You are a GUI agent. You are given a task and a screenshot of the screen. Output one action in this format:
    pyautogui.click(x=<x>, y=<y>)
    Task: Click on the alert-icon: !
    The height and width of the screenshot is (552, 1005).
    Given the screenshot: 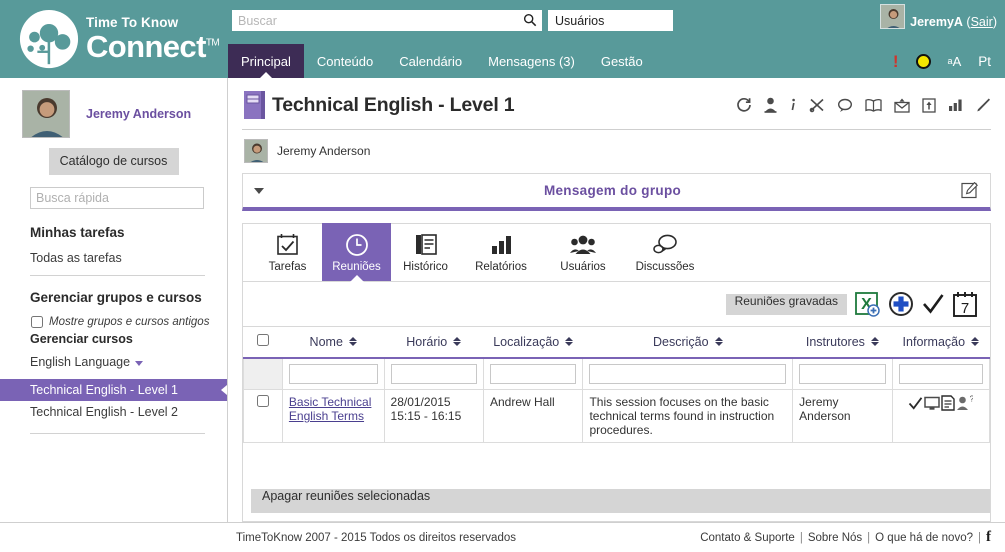 What is the action you would take?
    pyautogui.click(x=896, y=61)
    